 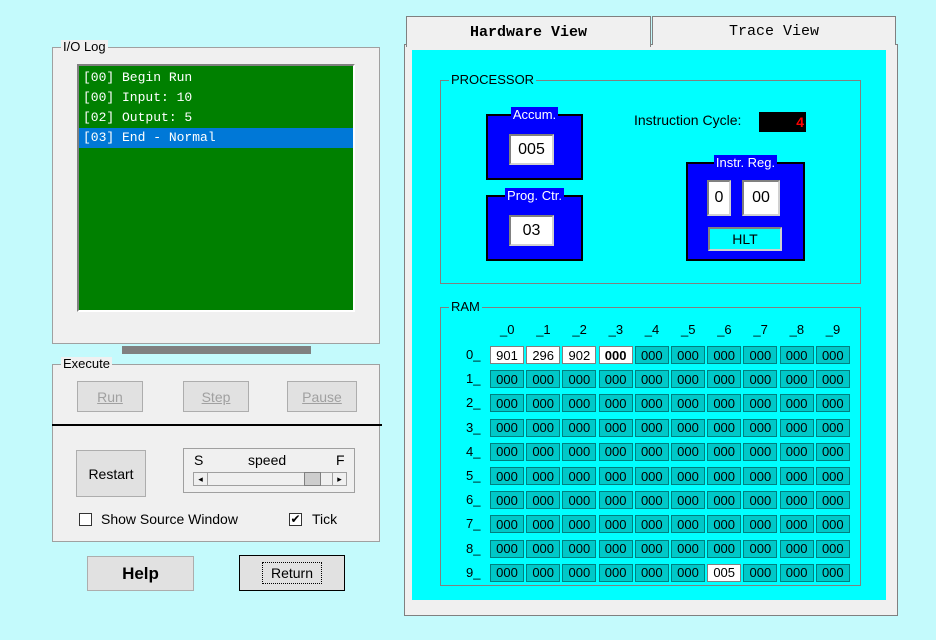 I want to click on ram-cell: 901, so click(x=507, y=355).